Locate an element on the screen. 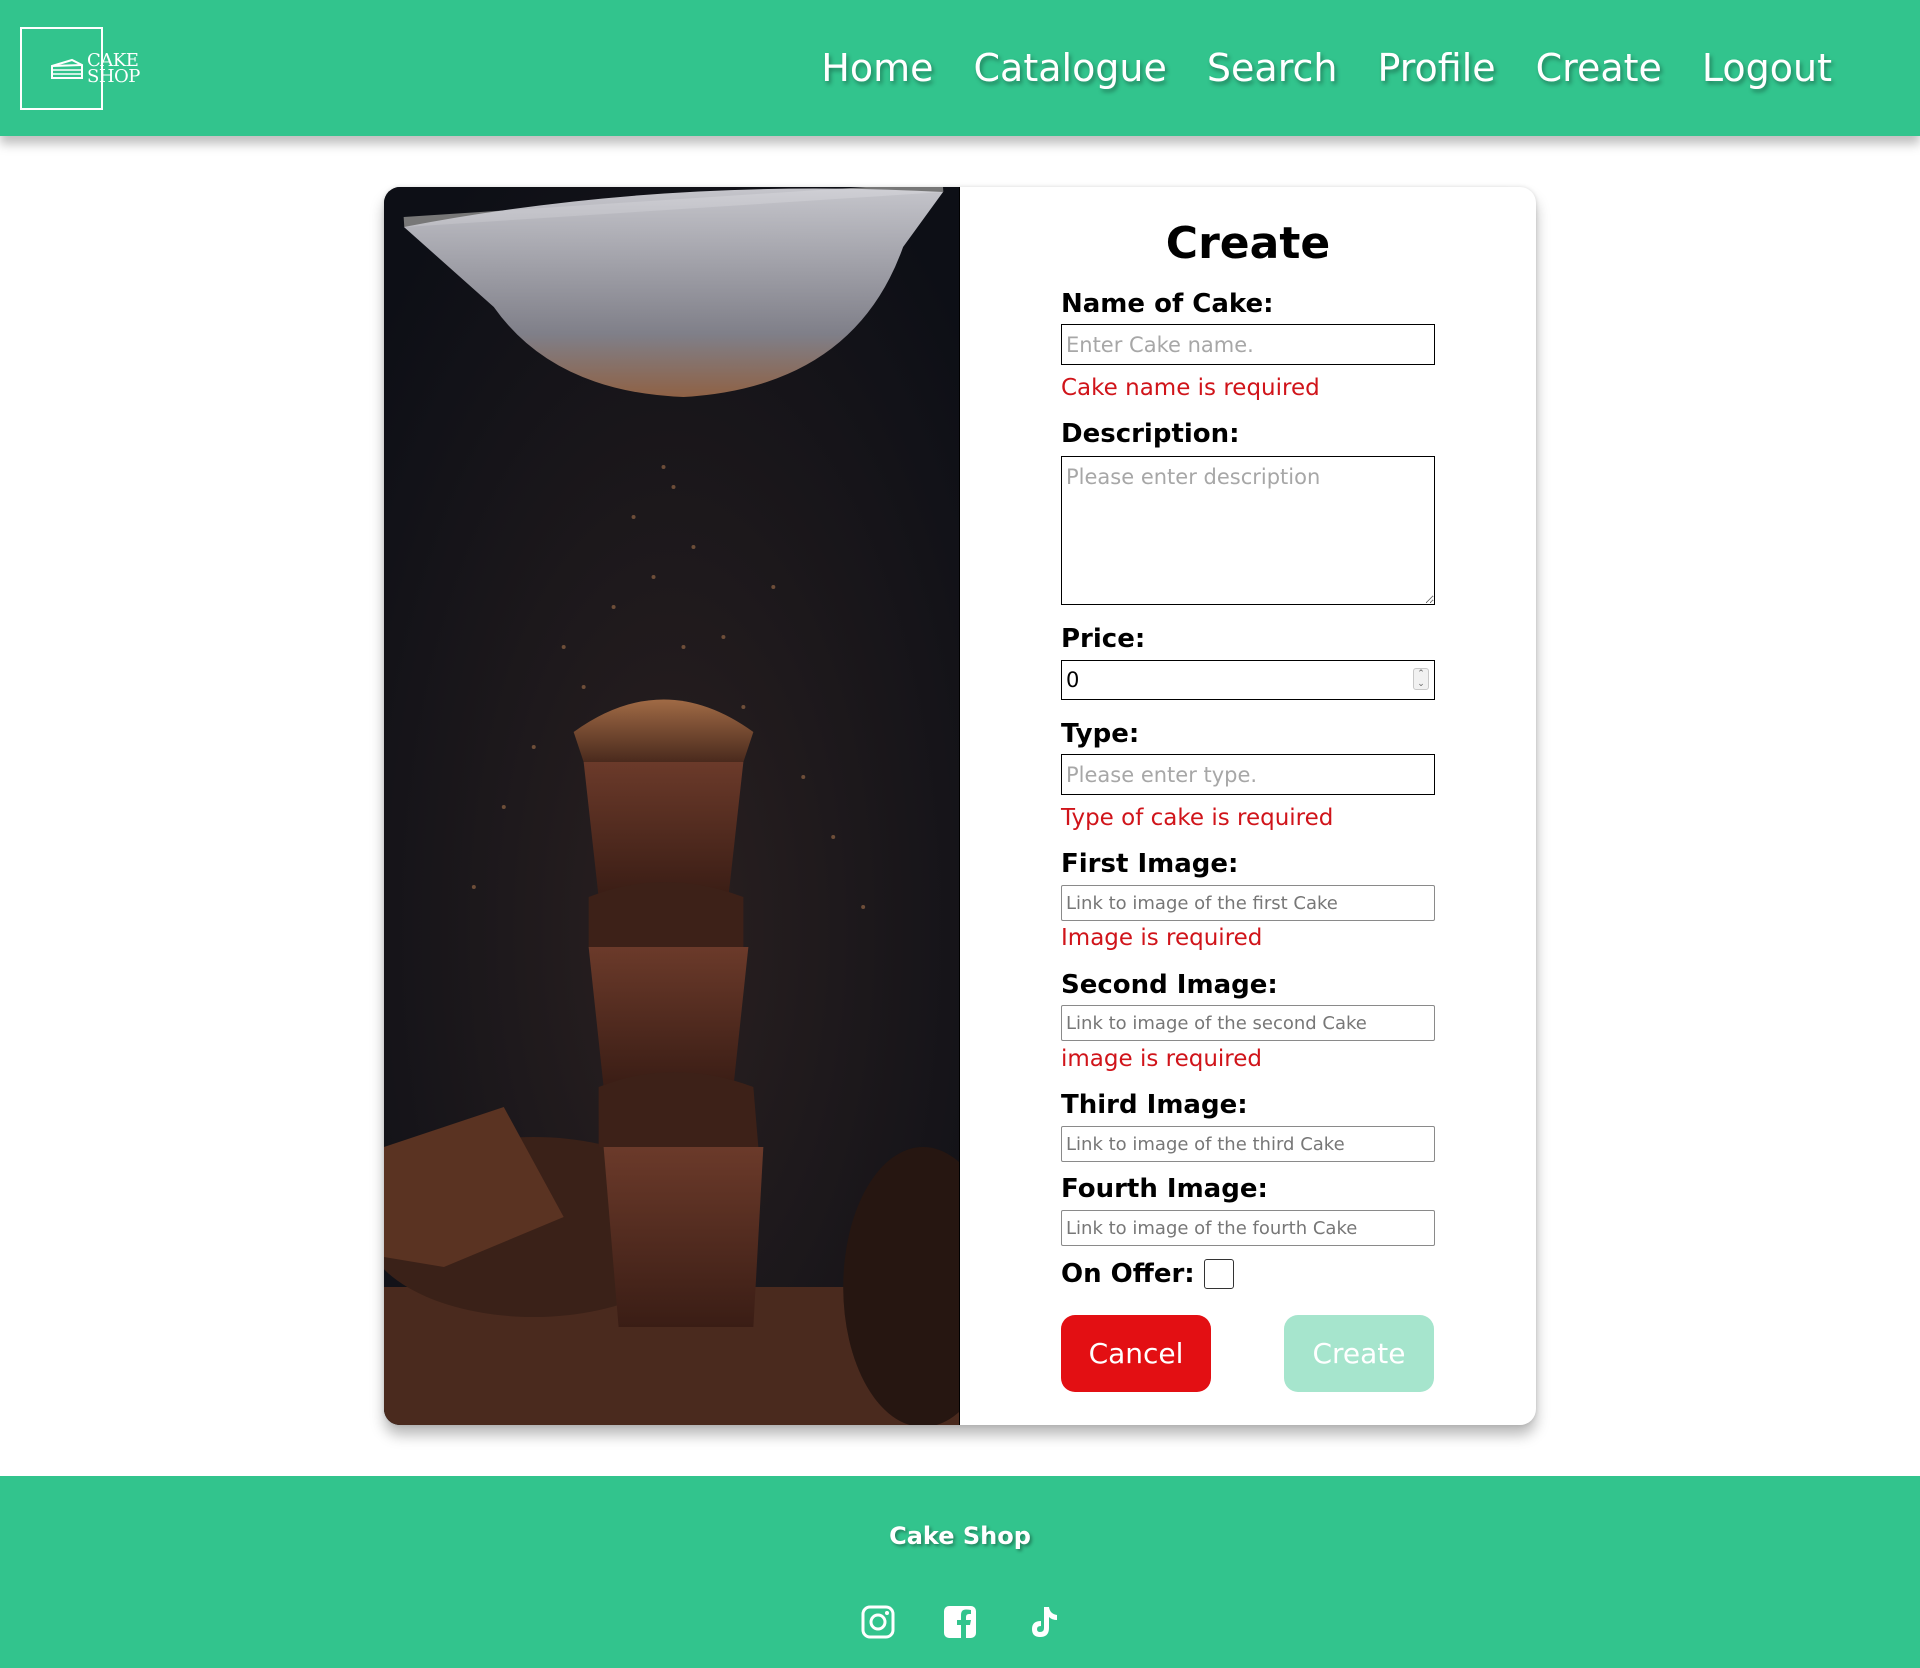 Image resolution: width=1920 pixels, height=1668 pixels. second-image-input is located at coordinates (1248, 1023).